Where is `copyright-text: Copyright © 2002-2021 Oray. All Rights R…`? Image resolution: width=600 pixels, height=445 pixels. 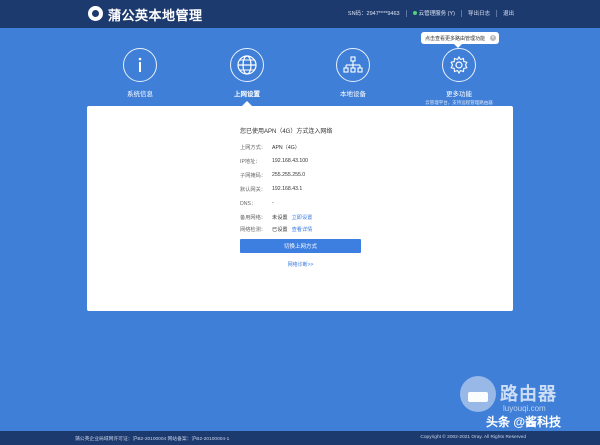
copyright-text: Copyright © 2002-2021 Oray. All Rights R… is located at coordinates (473, 437).